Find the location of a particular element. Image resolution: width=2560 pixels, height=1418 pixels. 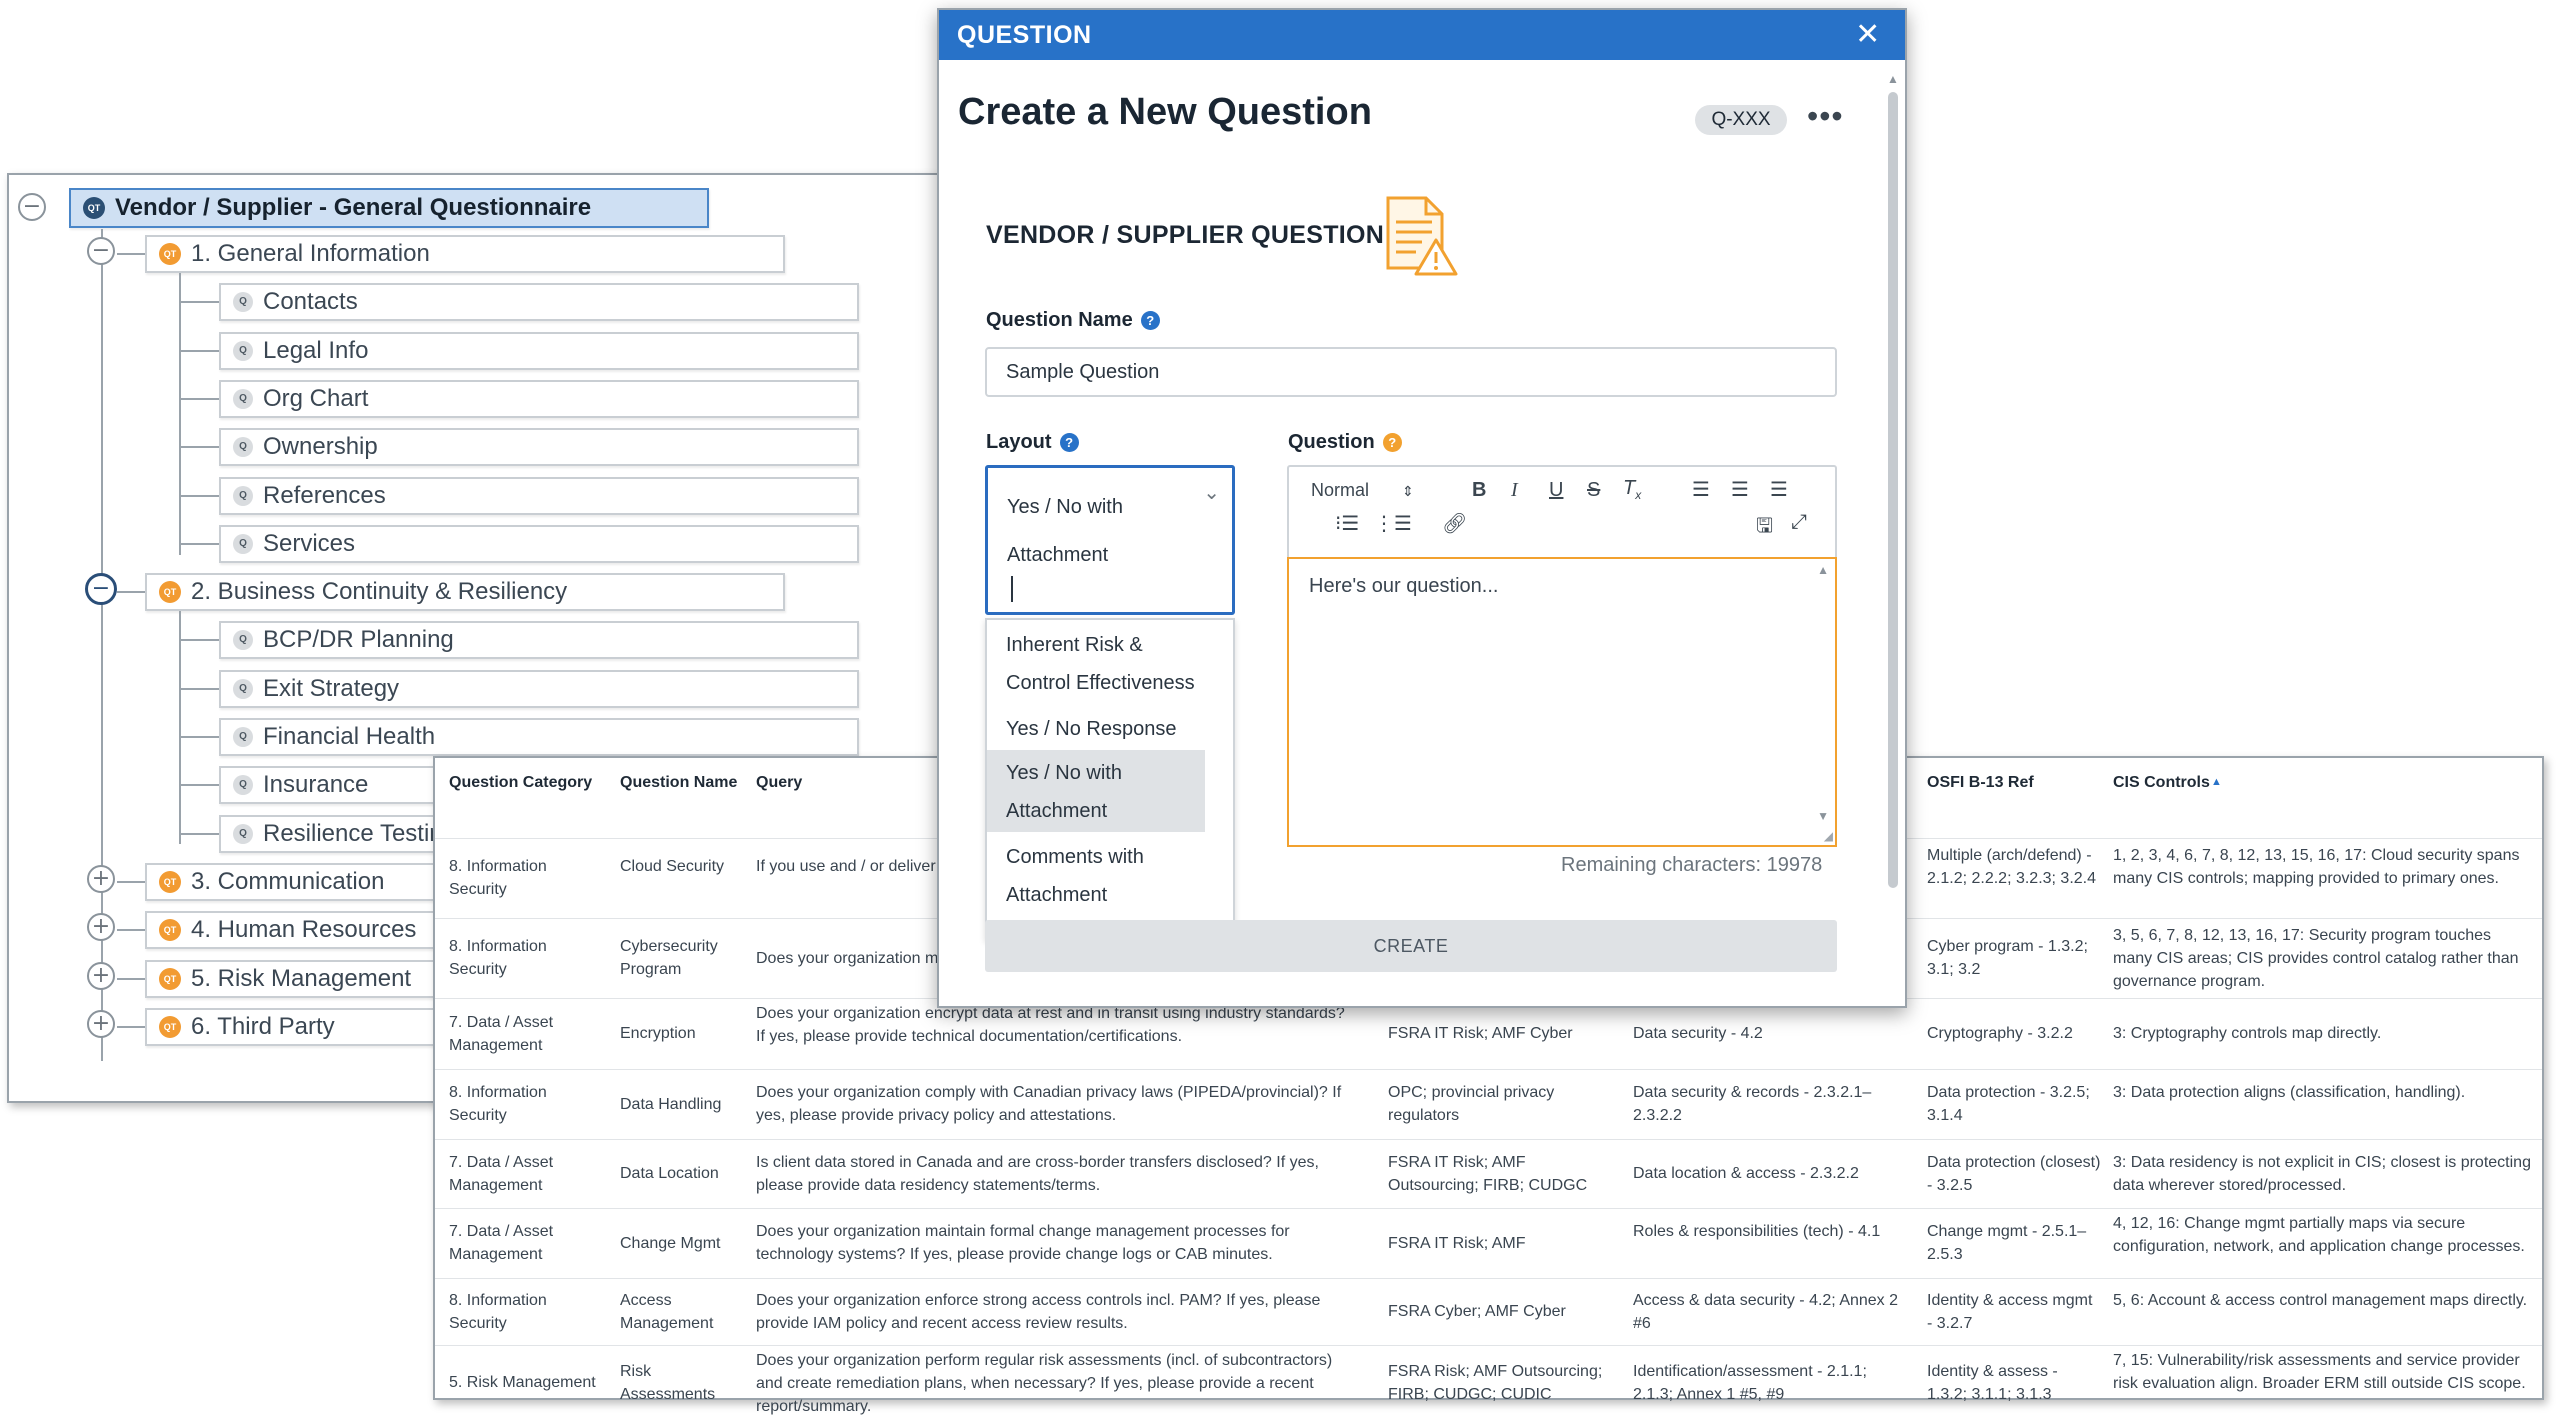

align-left-icon: ☰ is located at coordinates (1701, 489).